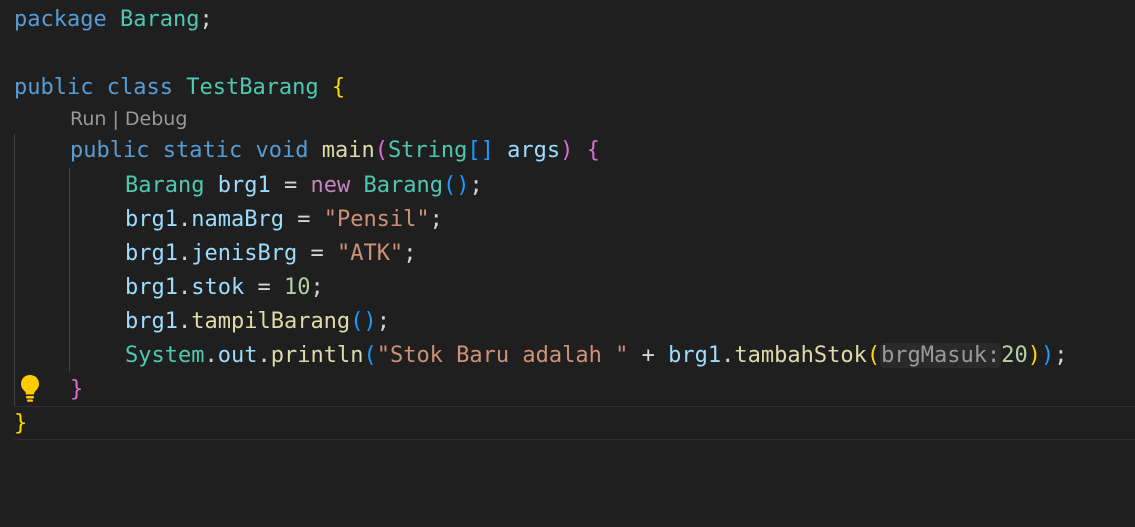 The height and width of the screenshot is (527, 1135). I want to click on code-line-5: Barang brg1 = new Barang();, so click(304, 186).